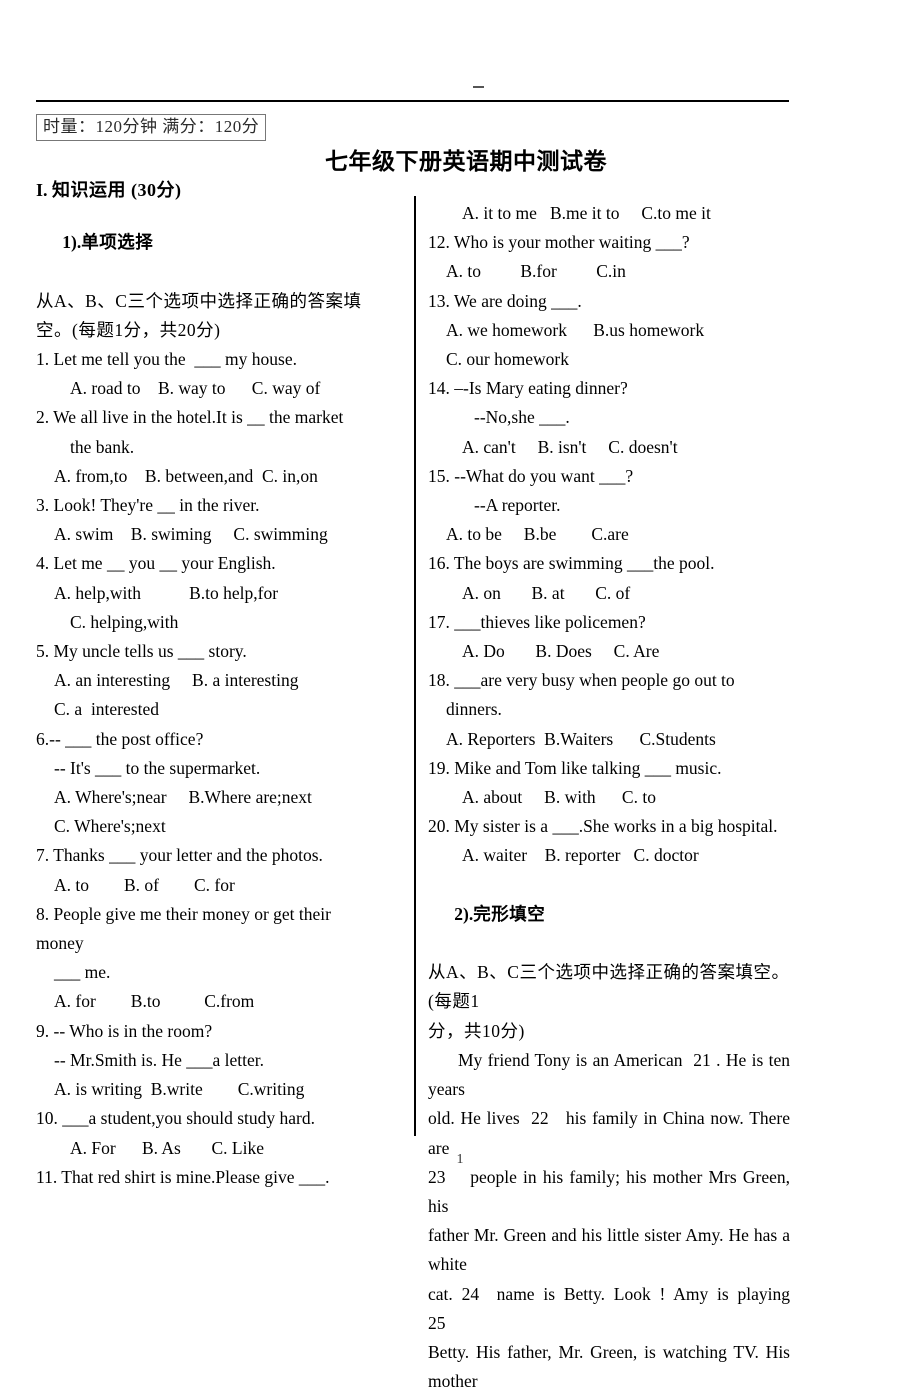 The image size is (920, 1396). I want to click on question-line: 5. My uncle tells us ___ story., so click(141, 651).